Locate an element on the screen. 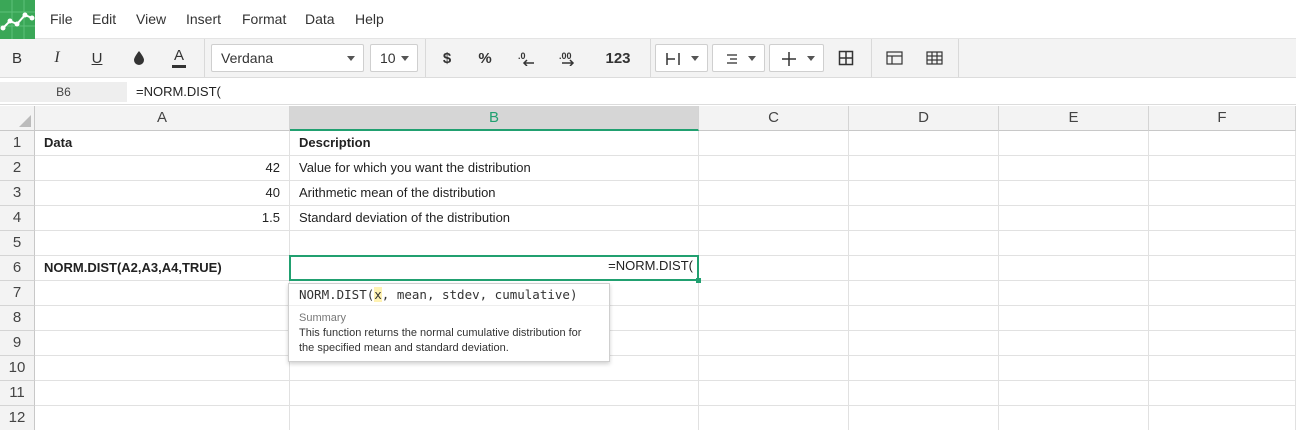  cell-c10 is located at coordinates (774, 368).